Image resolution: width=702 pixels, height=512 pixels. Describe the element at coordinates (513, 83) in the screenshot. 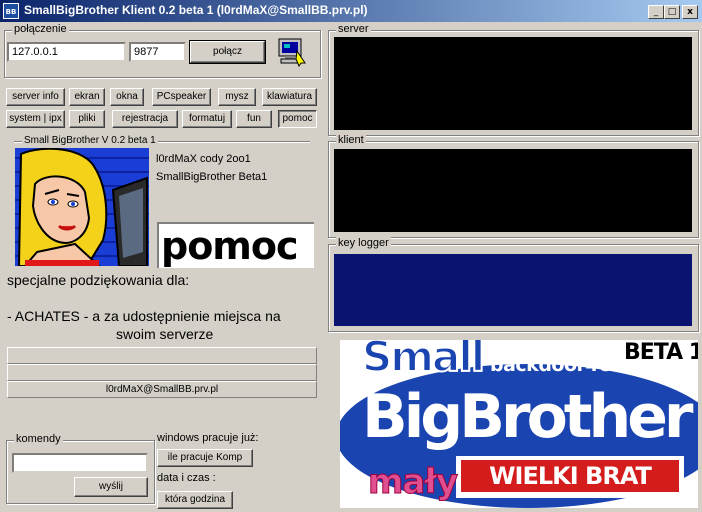

I see `server-output` at that location.